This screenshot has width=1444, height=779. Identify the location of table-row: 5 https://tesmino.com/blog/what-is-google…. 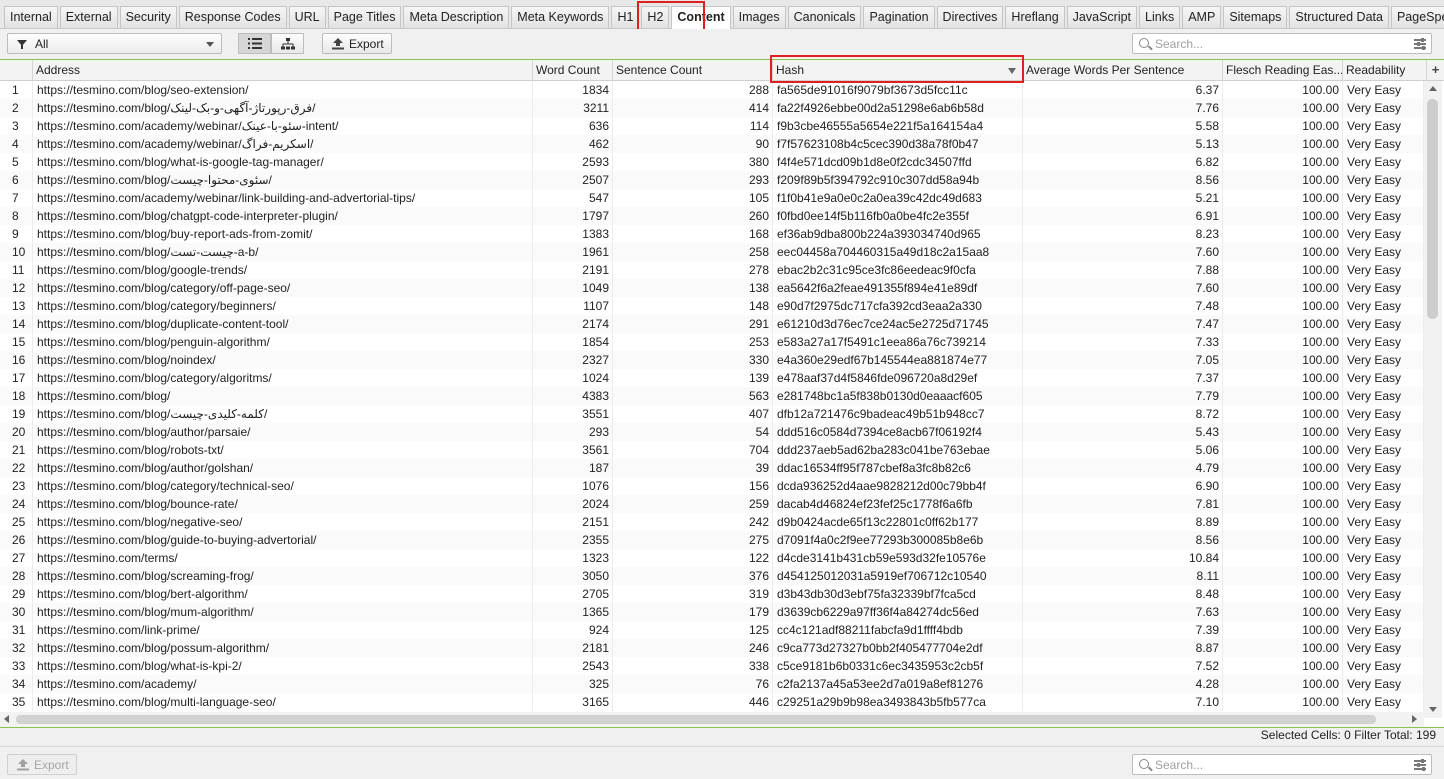
(712, 162).